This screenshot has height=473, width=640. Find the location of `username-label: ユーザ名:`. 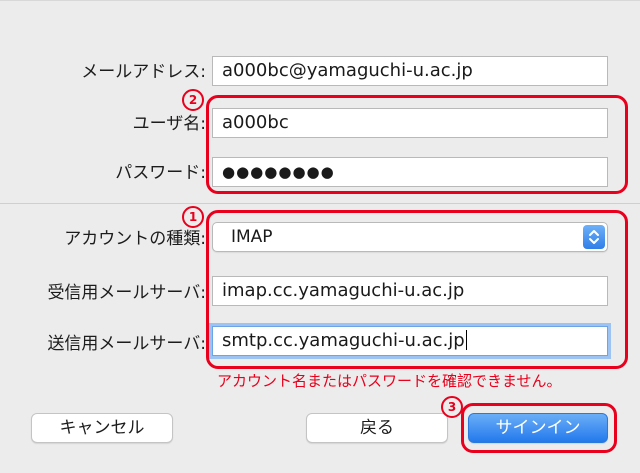

username-label: ユーザ名: is located at coordinates (169, 124).